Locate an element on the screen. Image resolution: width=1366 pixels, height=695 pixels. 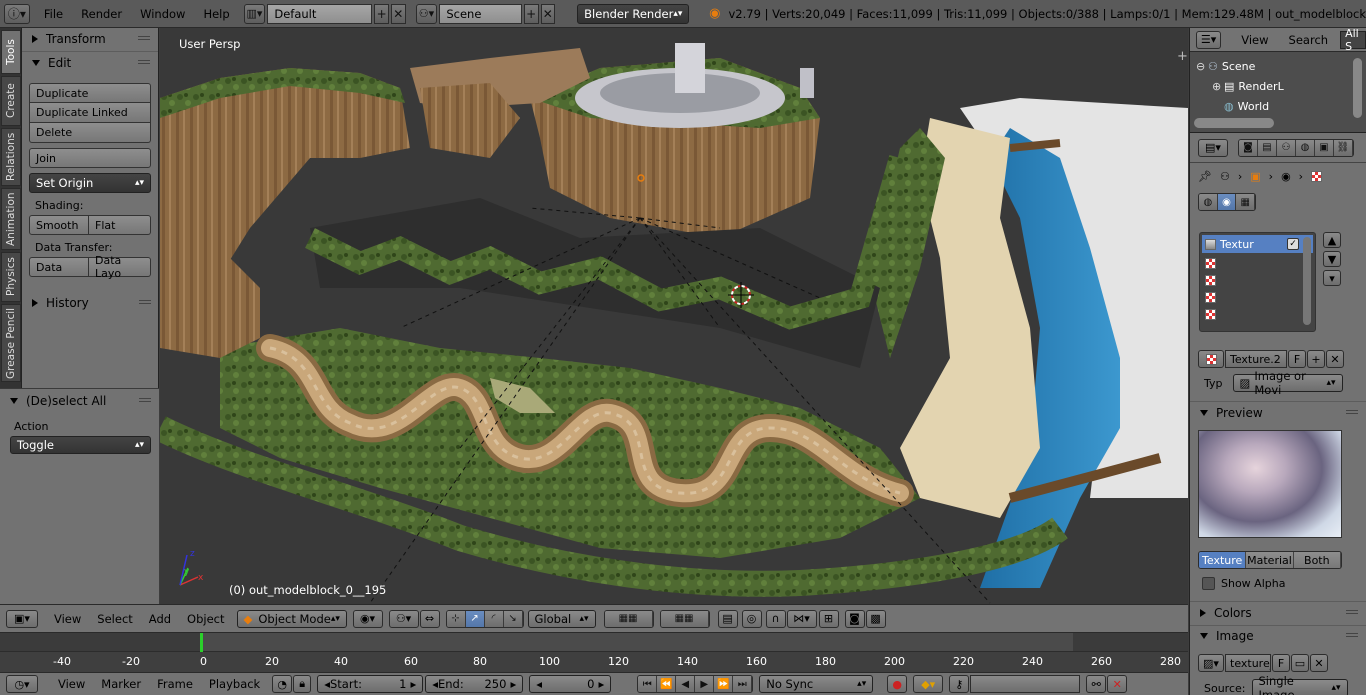
browse-texture-button is located at coordinates (1211, 359).